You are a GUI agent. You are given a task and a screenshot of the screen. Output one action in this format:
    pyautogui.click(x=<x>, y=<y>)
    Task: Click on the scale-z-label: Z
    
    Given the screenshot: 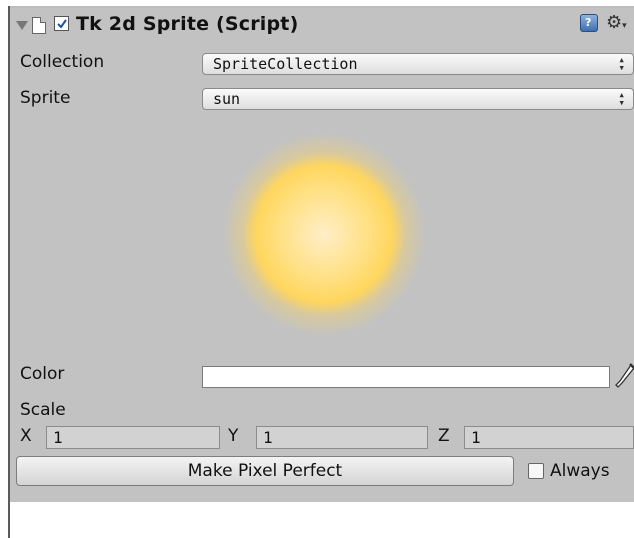 What is the action you would take?
    pyautogui.click(x=444, y=436)
    